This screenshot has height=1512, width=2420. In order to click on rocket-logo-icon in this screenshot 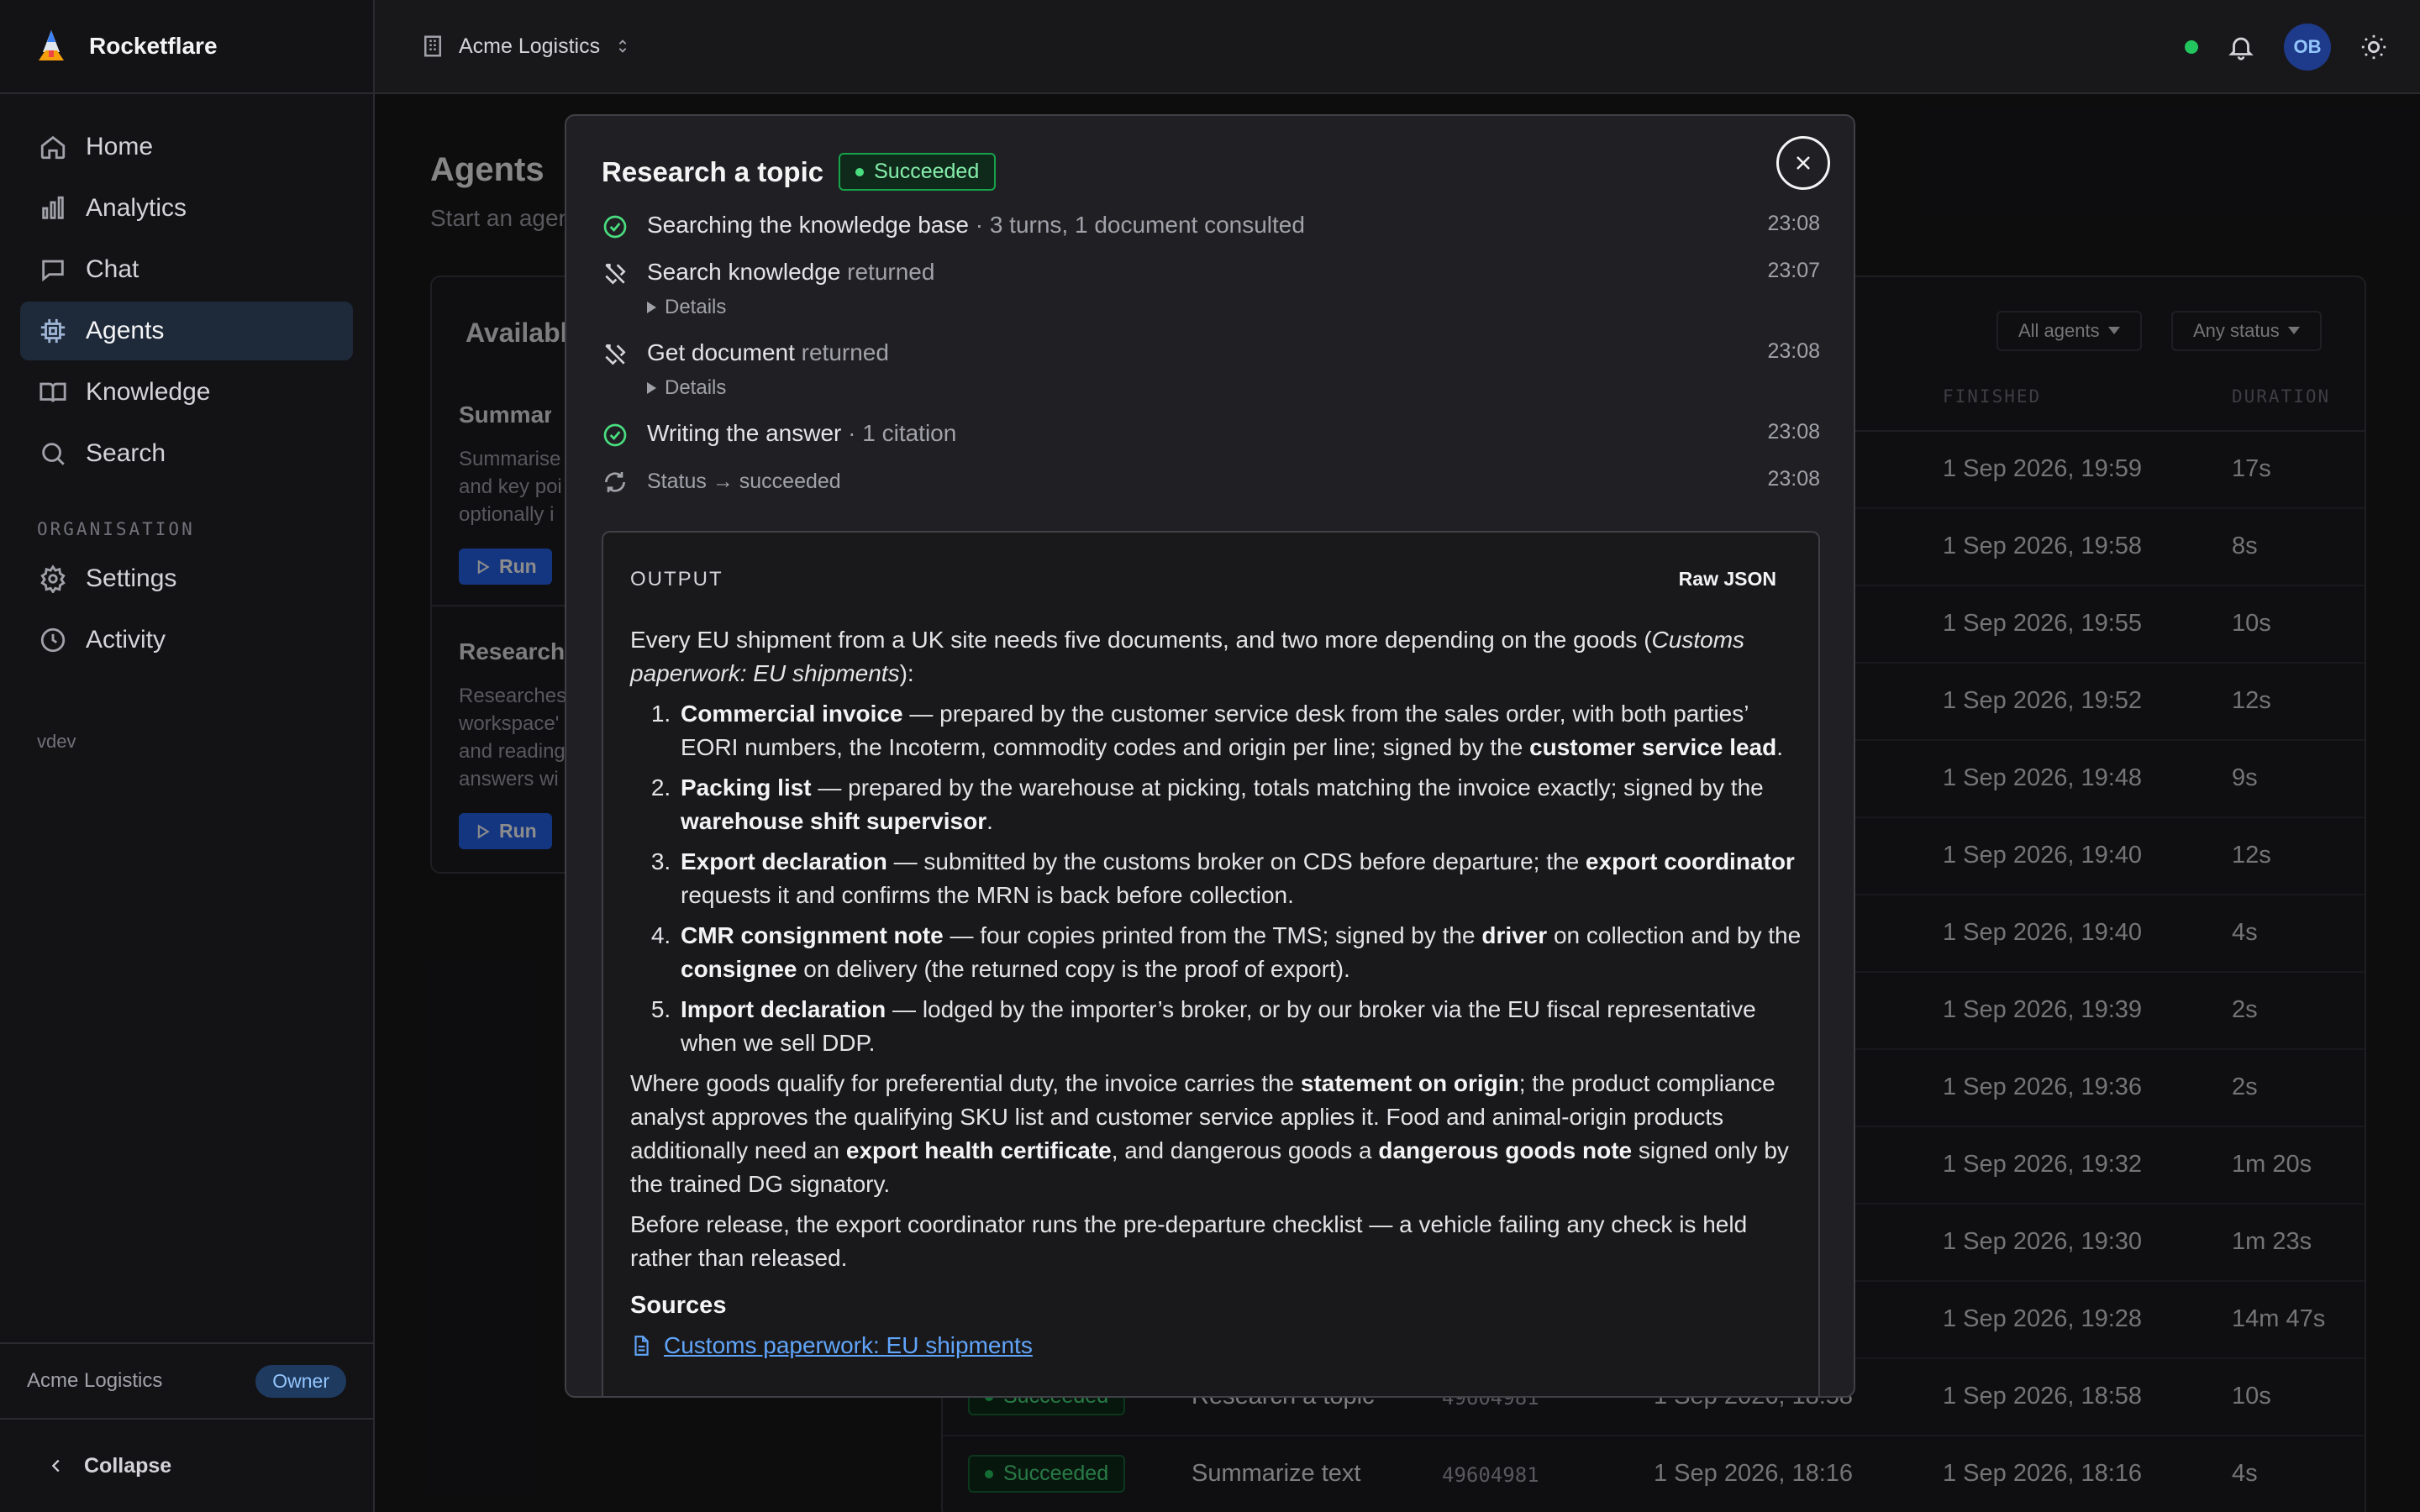, I will do `click(52, 45)`.